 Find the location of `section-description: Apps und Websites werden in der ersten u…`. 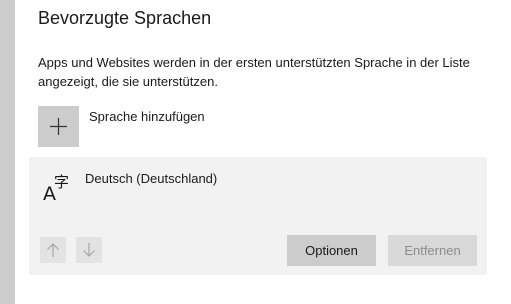

section-description: Apps und Websites werden in der ersten u… is located at coordinates (254, 72).